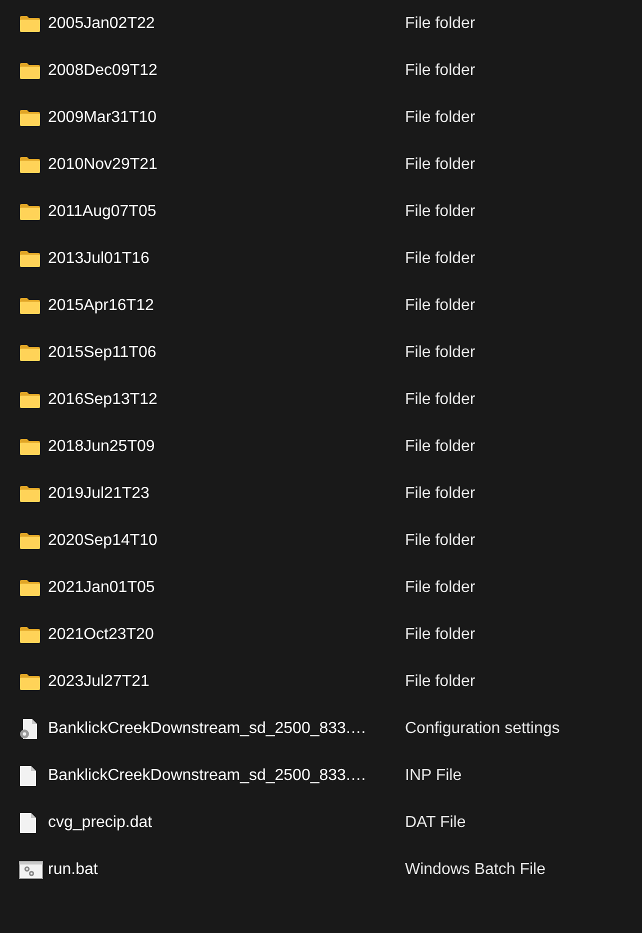  I want to click on file-type: INP File, so click(433, 776).